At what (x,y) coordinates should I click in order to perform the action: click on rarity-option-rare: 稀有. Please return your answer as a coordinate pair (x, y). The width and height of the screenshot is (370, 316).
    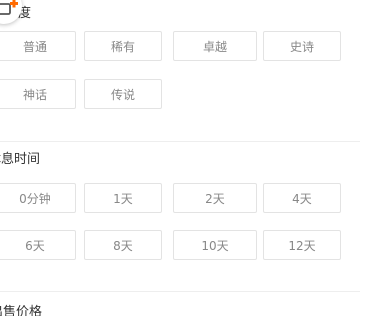
    Looking at the image, I should click on (123, 46).